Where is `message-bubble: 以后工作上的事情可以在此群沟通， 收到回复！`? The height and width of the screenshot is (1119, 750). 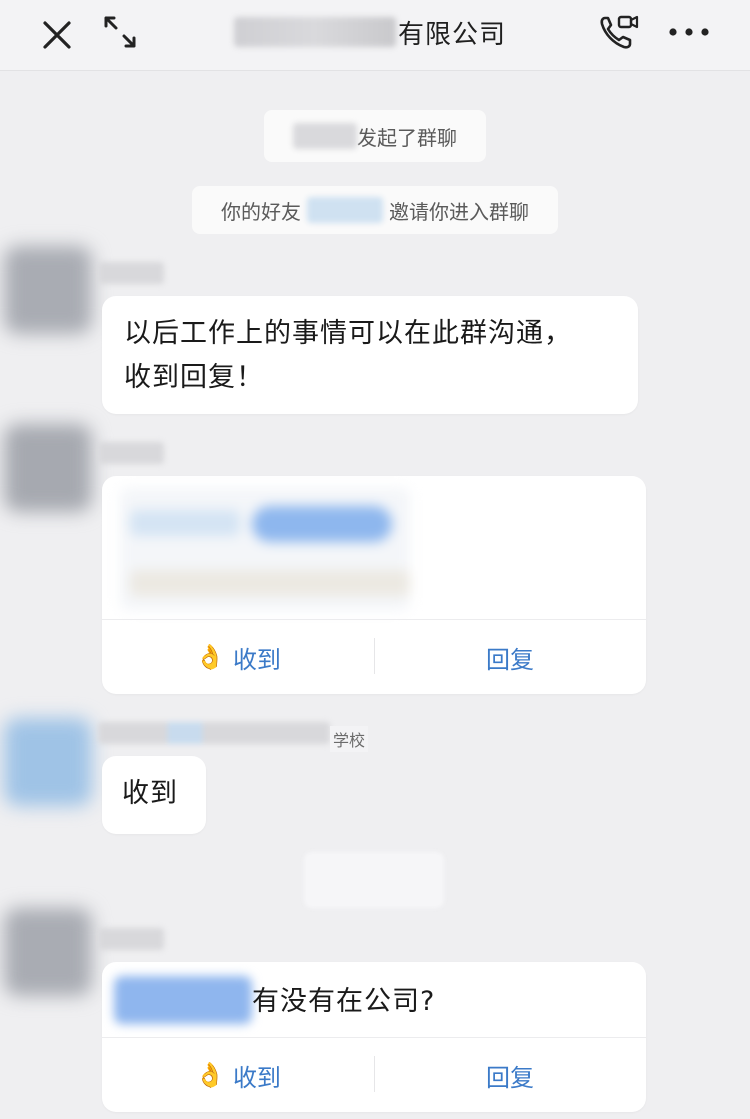
message-bubble: 以后工作上的事情可以在此群沟通， 收到回复！ is located at coordinates (370, 355).